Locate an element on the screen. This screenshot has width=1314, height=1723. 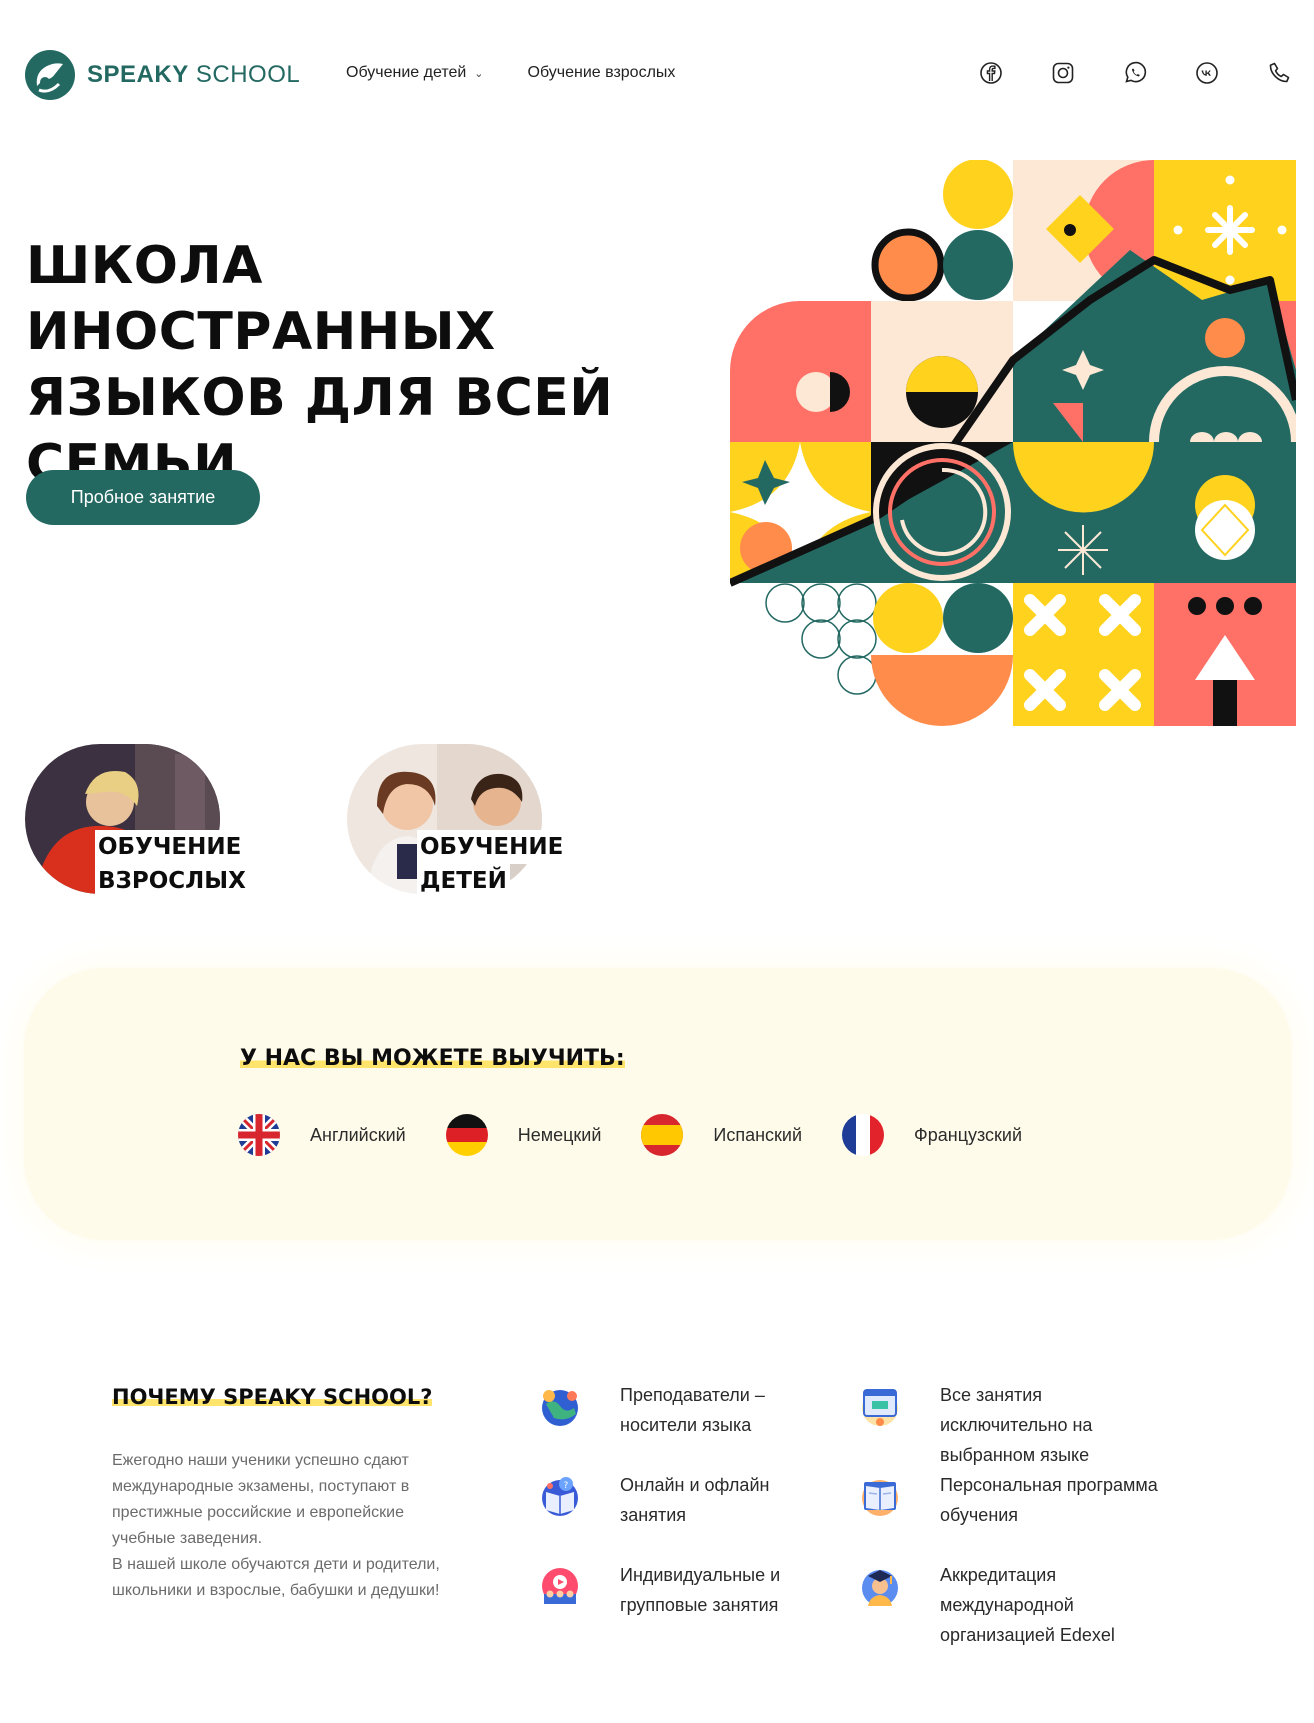
social-links is located at coordinates (1144, 75).